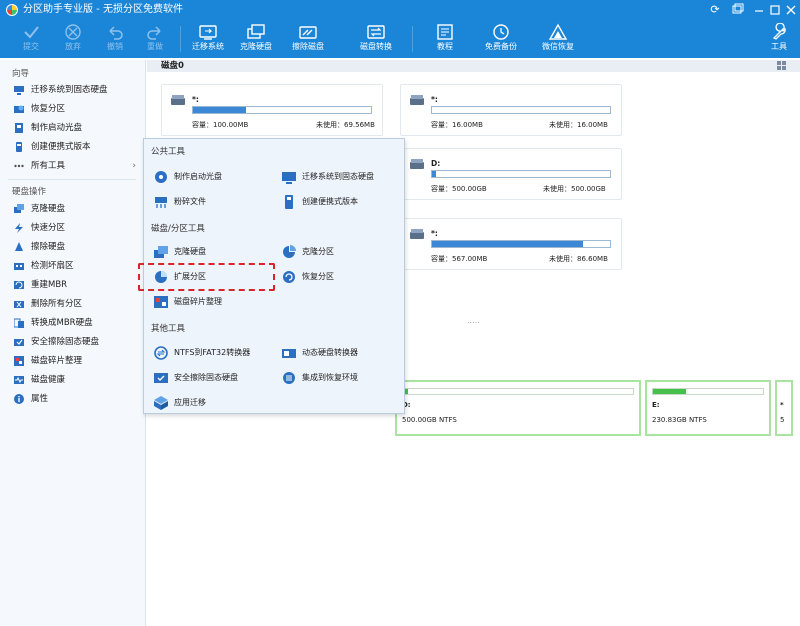 Image resolution: width=800 pixels, height=626 pixels. I want to click on partition-card: *: 容量：16.00MB 未使用：16.00MB, so click(511, 110).